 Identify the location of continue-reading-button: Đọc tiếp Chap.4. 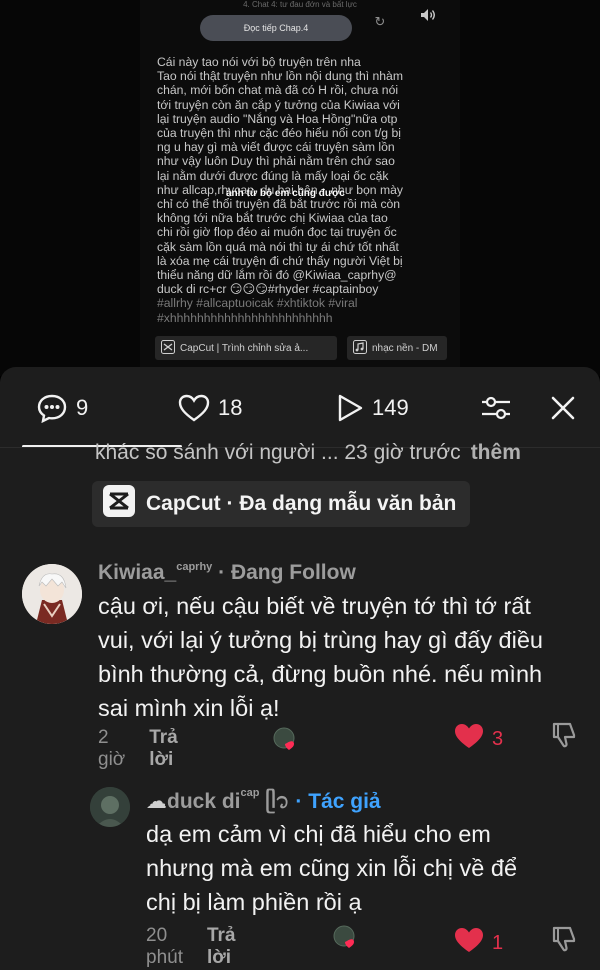
(276, 28).